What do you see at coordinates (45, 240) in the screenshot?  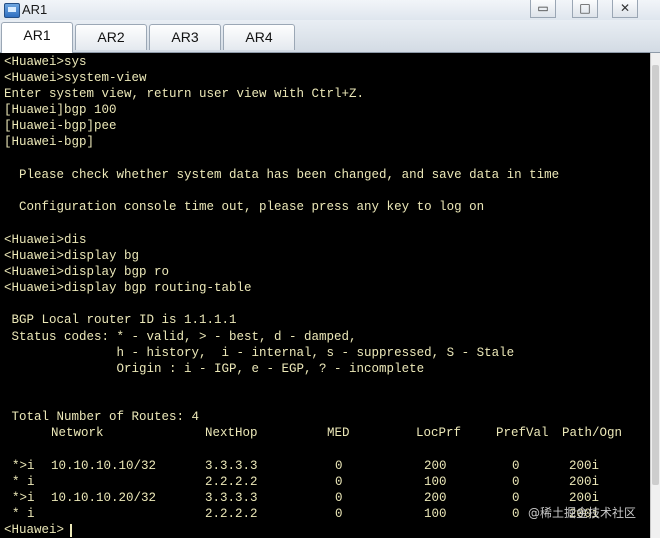 I see `terminal-line: <Huawei>dis` at bounding box center [45, 240].